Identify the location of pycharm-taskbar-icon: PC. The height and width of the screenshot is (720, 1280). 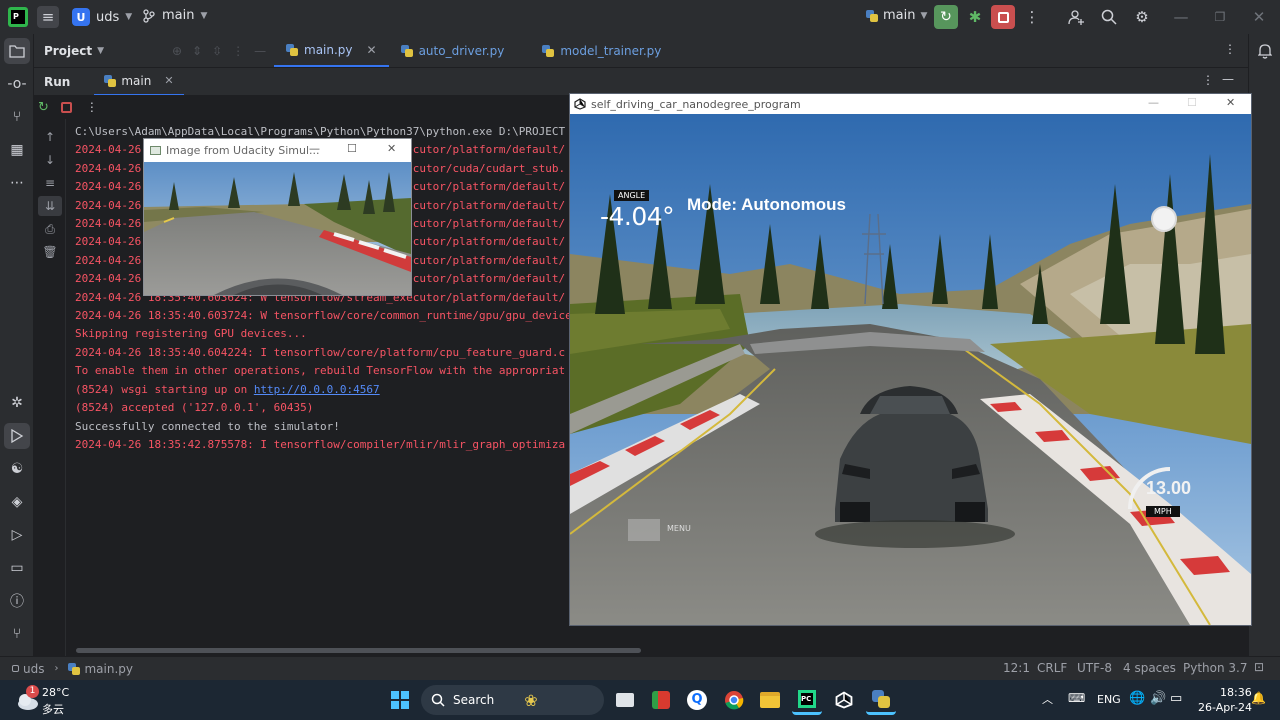
(807, 700).